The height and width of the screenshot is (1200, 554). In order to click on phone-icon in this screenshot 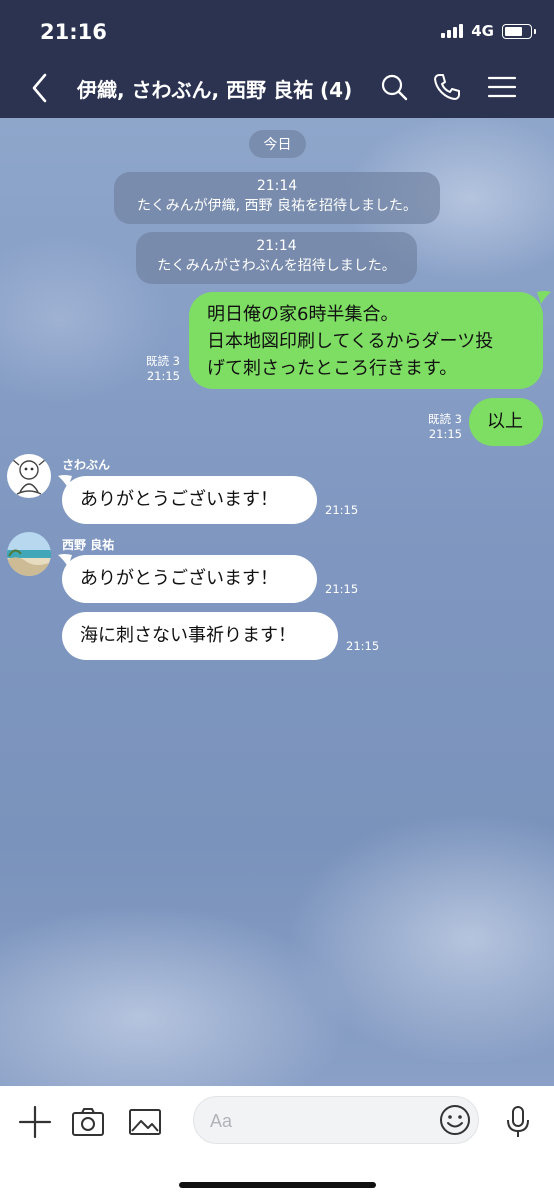, I will do `click(447, 87)`.